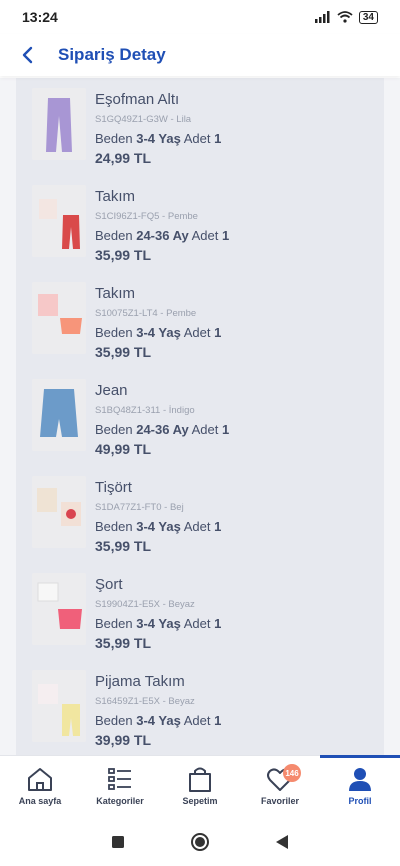 The width and height of the screenshot is (400, 866). I want to click on product-name: Pijama Takım, so click(140, 681).